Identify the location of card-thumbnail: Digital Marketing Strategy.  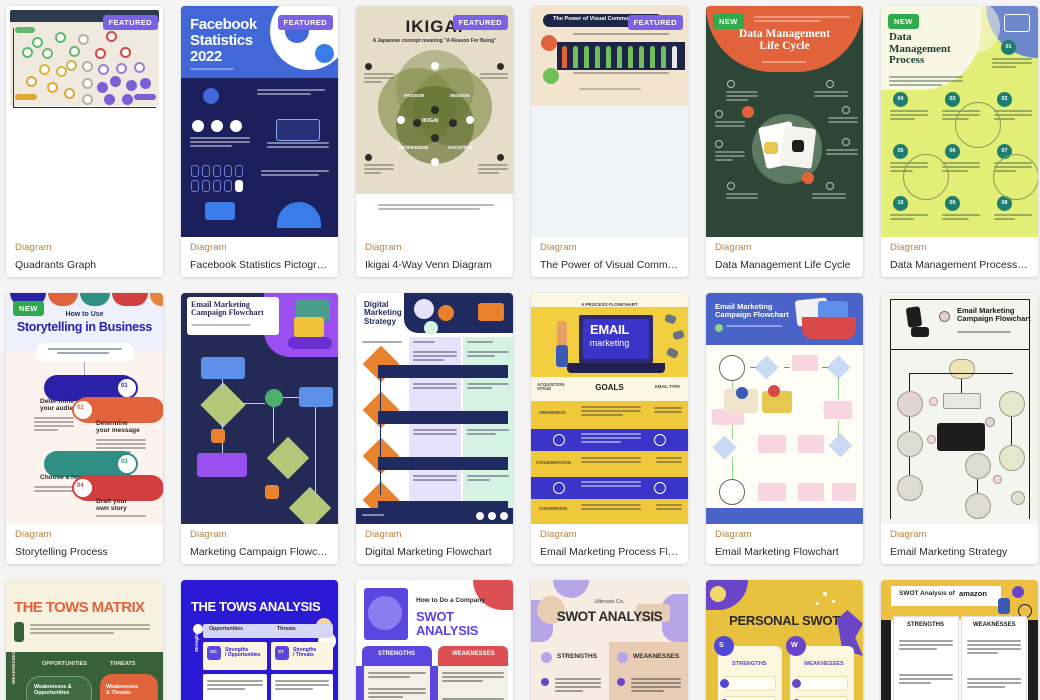
(434, 408).